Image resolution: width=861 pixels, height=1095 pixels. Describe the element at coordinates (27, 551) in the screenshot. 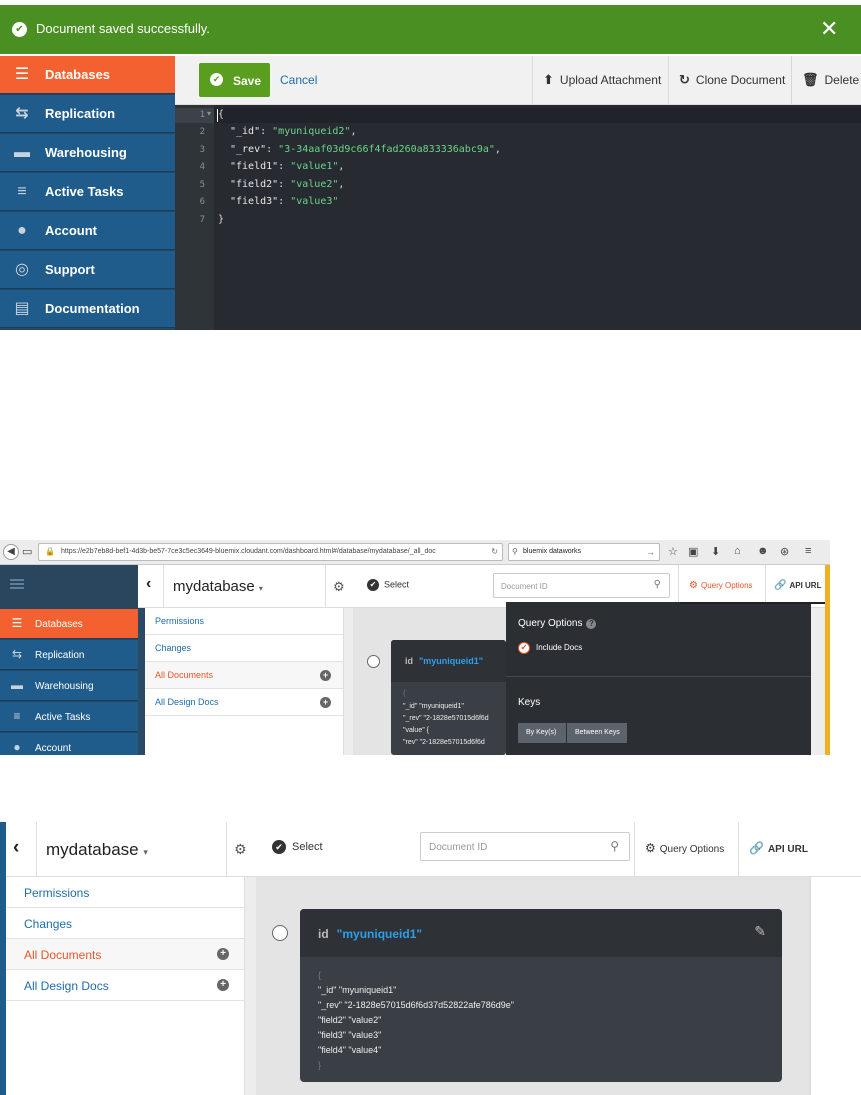

I see `reader-icon: ▭` at that location.